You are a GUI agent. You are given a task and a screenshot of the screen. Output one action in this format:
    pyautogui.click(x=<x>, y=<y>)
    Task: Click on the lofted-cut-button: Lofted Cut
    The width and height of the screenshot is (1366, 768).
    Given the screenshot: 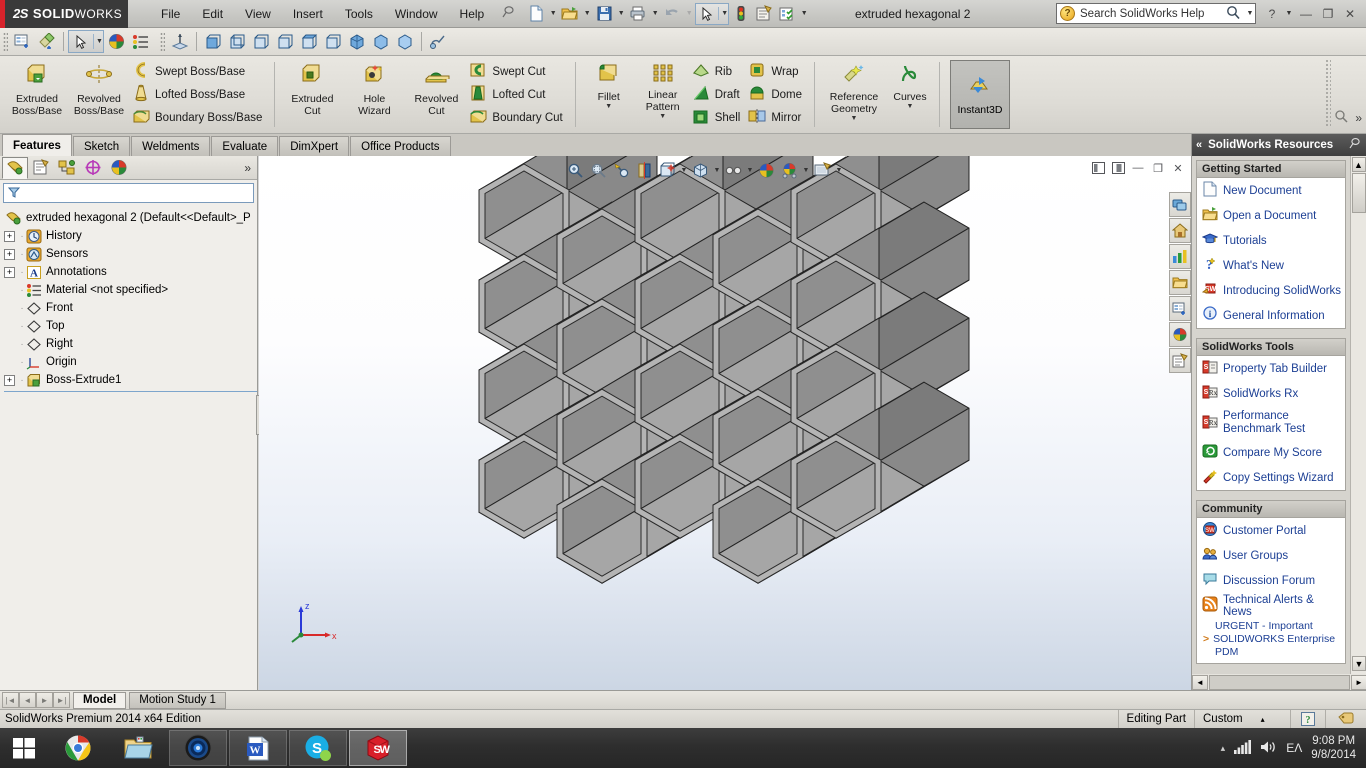 What is the action you would take?
    pyautogui.click(x=517, y=94)
    